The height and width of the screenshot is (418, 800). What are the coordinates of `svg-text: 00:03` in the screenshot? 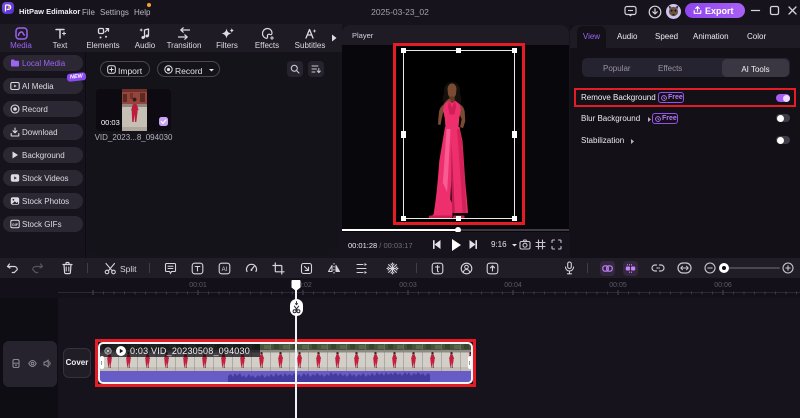 It's located at (408, 285).